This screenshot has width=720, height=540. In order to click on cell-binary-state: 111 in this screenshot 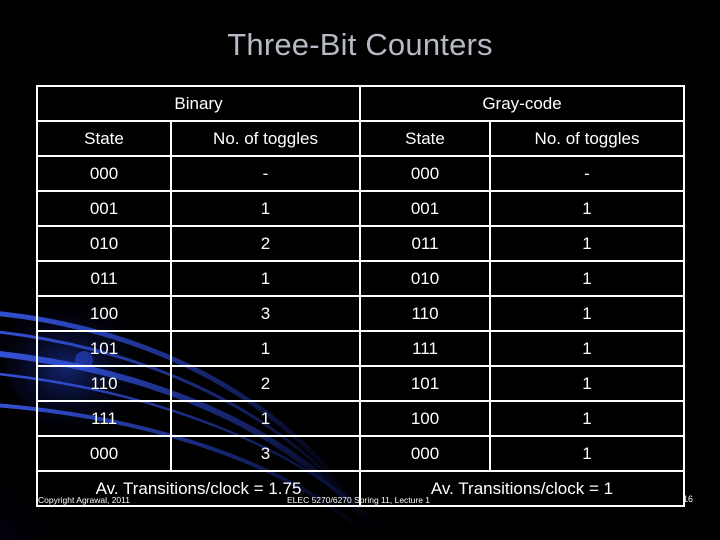, I will do `click(103, 417)`.